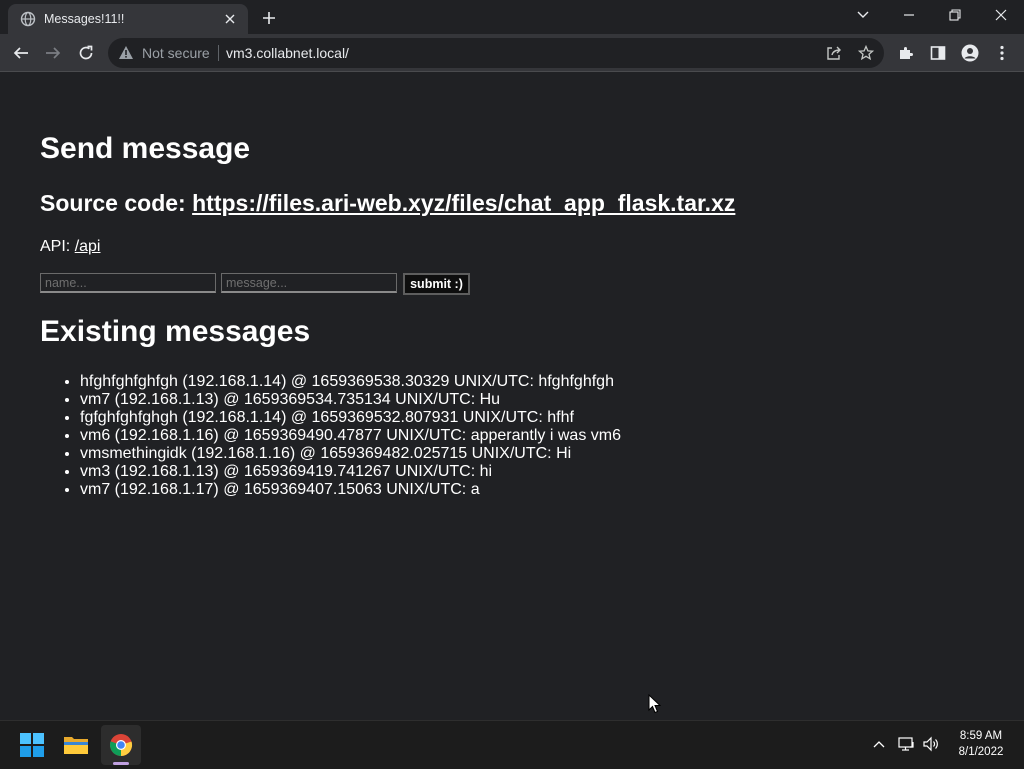  Describe the element at coordinates (269, 18) in the screenshot. I see `new-tab-icon` at that location.